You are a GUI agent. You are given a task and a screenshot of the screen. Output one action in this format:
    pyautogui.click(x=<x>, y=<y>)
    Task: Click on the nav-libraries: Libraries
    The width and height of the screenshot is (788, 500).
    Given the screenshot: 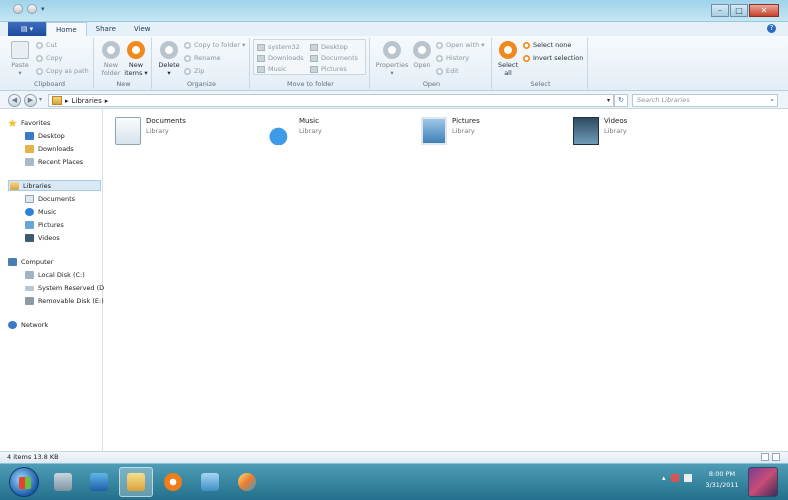 What is the action you would take?
    pyautogui.click(x=54, y=185)
    